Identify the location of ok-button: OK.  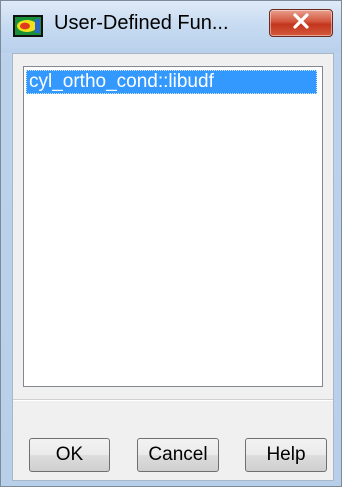
(69, 455).